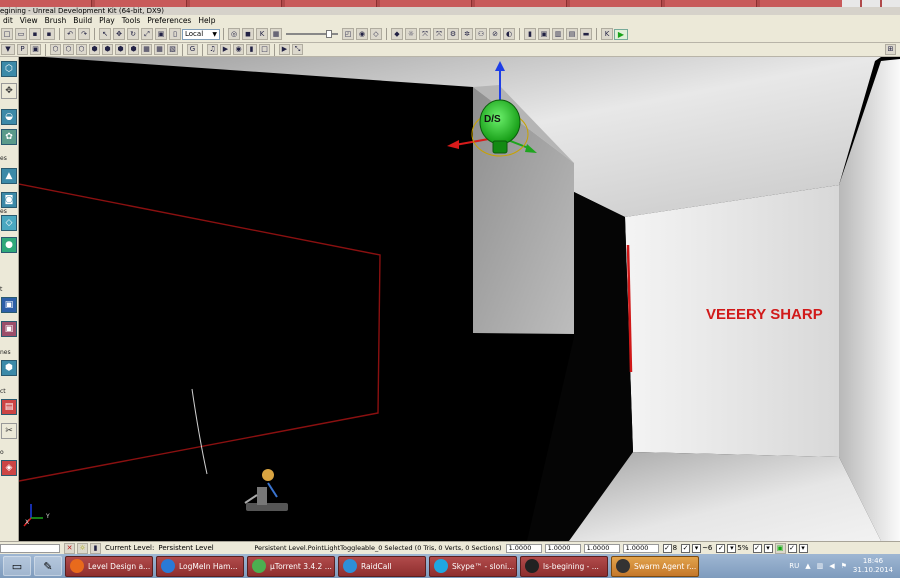  I want to click on streaming-icon: ⊘, so click(495, 34).